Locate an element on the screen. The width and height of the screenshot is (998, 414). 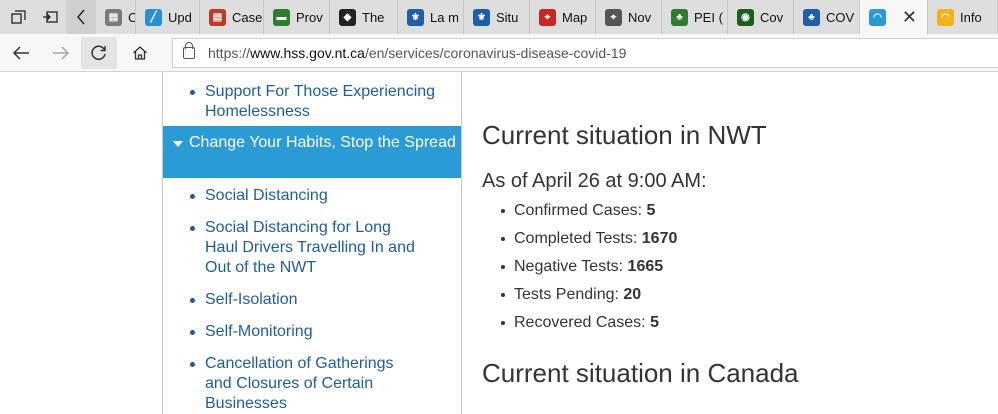
lock-icon is located at coordinates (189, 50).